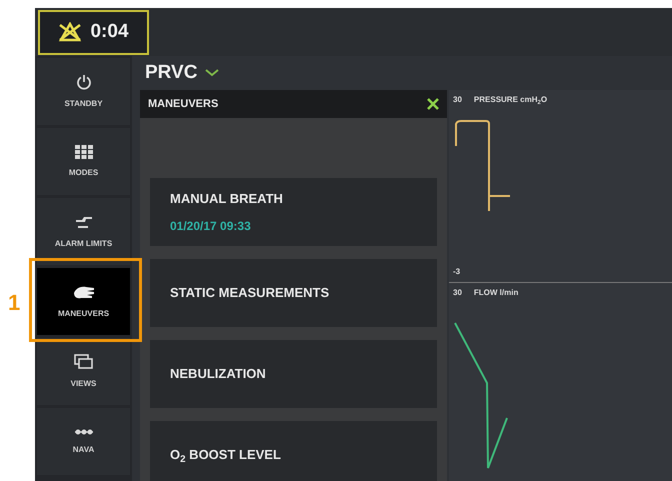 This screenshot has height=481, width=672. What do you see at coordinates (109, 32) in the screenshot?
I see `timer-text: 0:04` at bounding box center [109, 32].